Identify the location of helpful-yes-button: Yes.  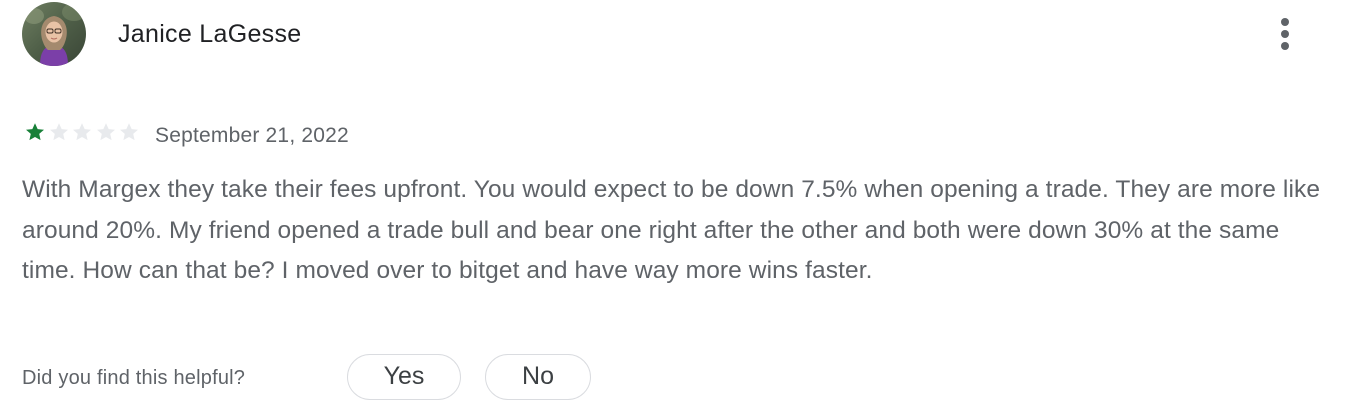
(404, 377).